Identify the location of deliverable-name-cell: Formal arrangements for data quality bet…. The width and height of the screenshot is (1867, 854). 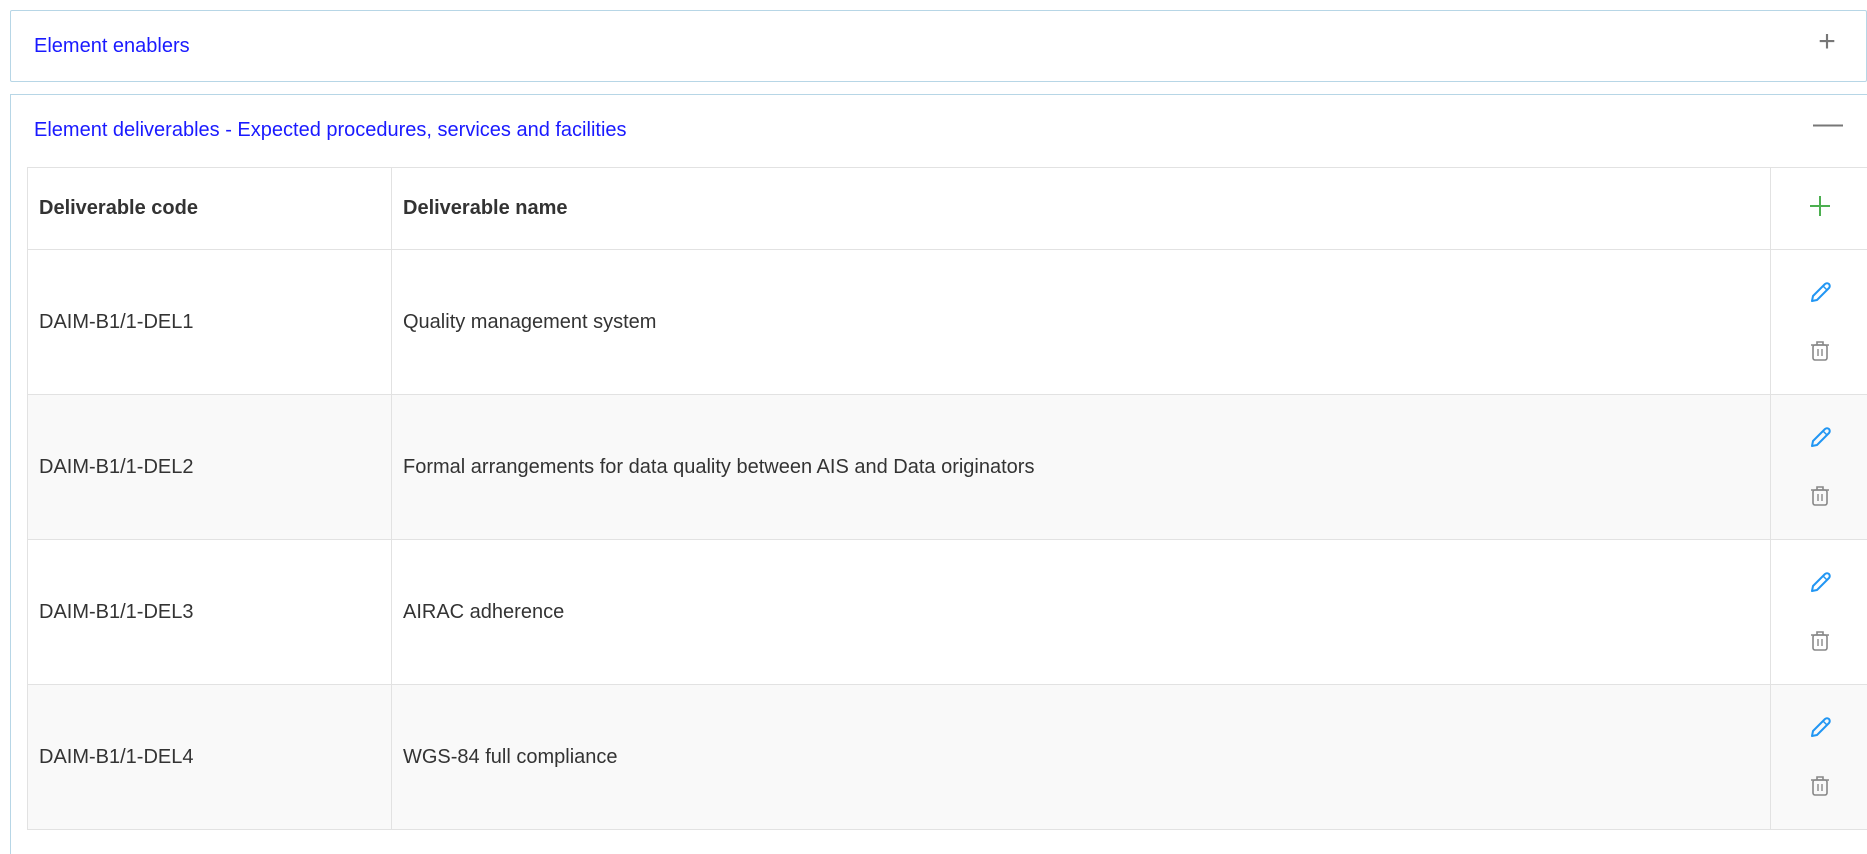
(1081, 467).